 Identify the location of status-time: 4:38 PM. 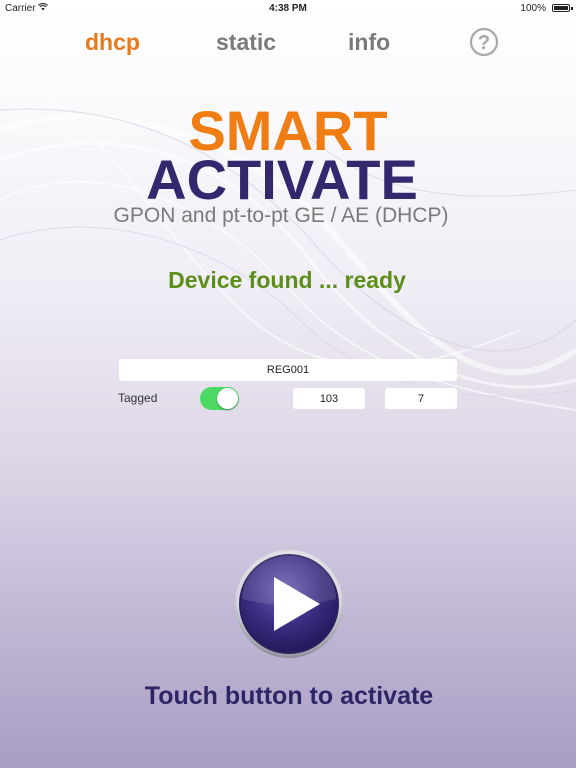
(288, 8).